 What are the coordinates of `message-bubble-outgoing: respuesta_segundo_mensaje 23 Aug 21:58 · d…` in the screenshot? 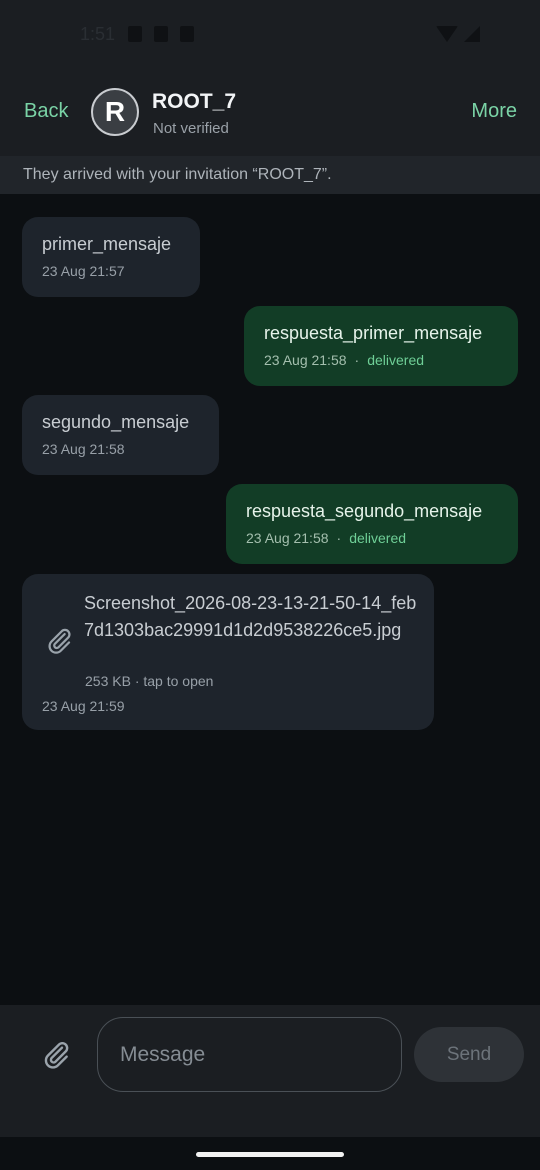 It's located at (372, 524).